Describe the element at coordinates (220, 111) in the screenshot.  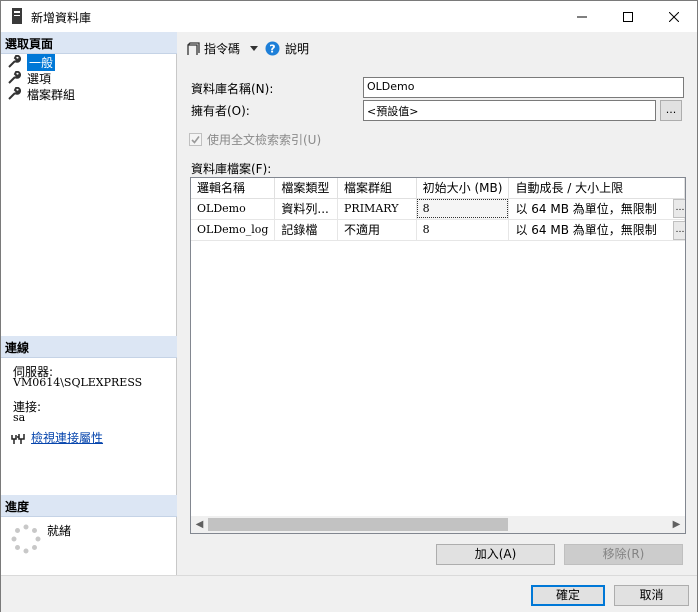
I see `owner-label: 擁有者(O):` at that location.